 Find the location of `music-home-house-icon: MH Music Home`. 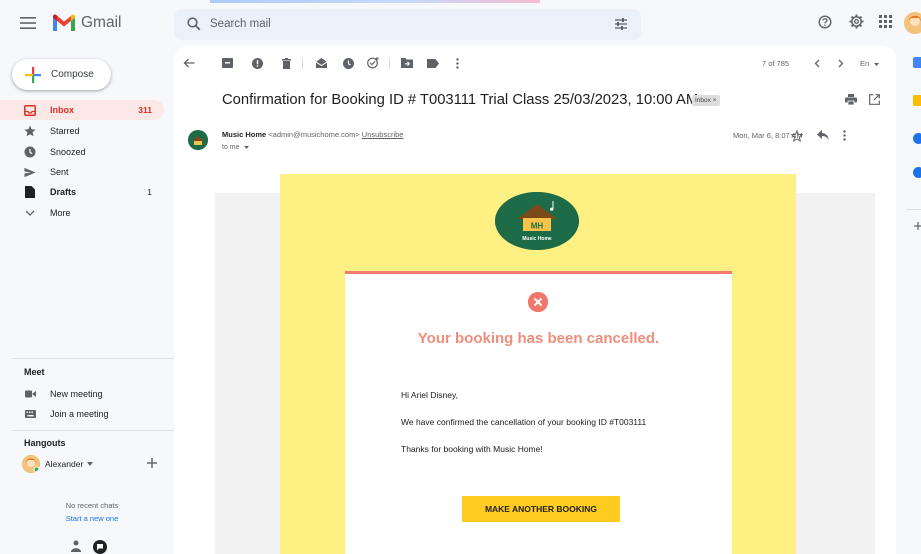

music-home-house-icon: MH Music Home is located at coordinates (537, 221).